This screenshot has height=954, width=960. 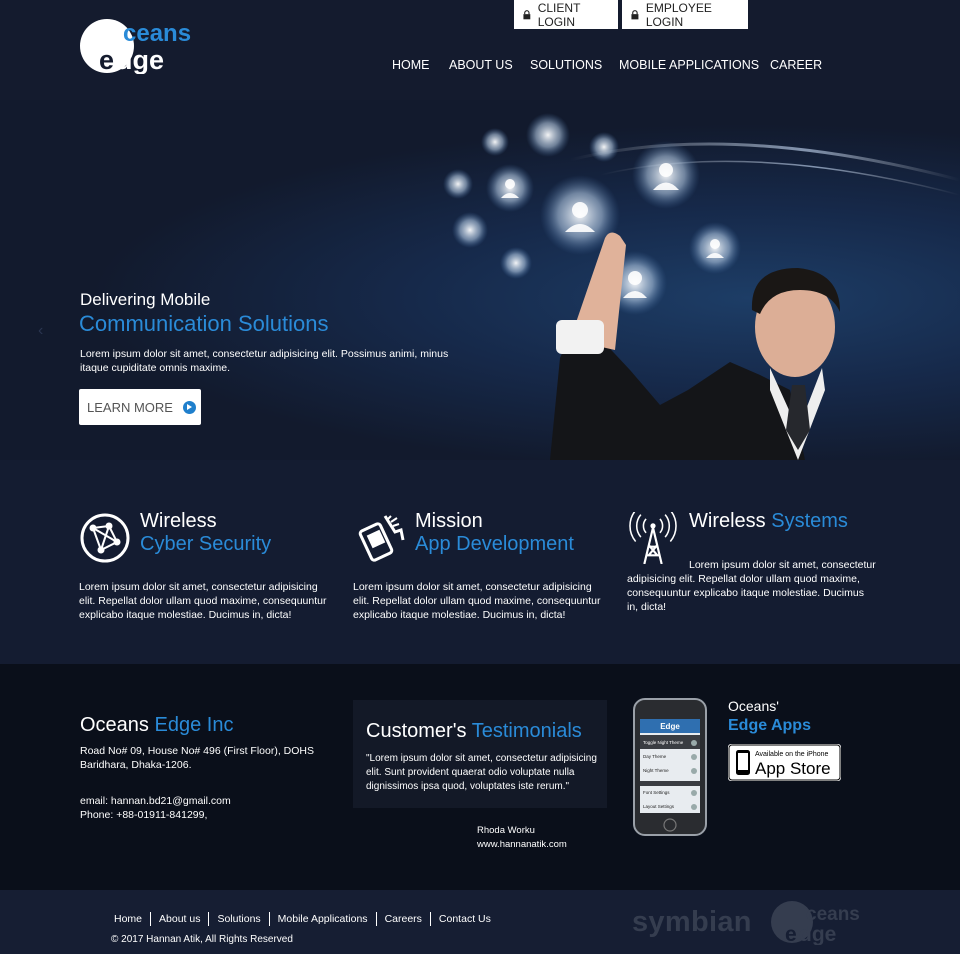 I want to click on copyright-text: © 2017 Hannan Atik, All Rights Reserved, so click(x=202, y=939).